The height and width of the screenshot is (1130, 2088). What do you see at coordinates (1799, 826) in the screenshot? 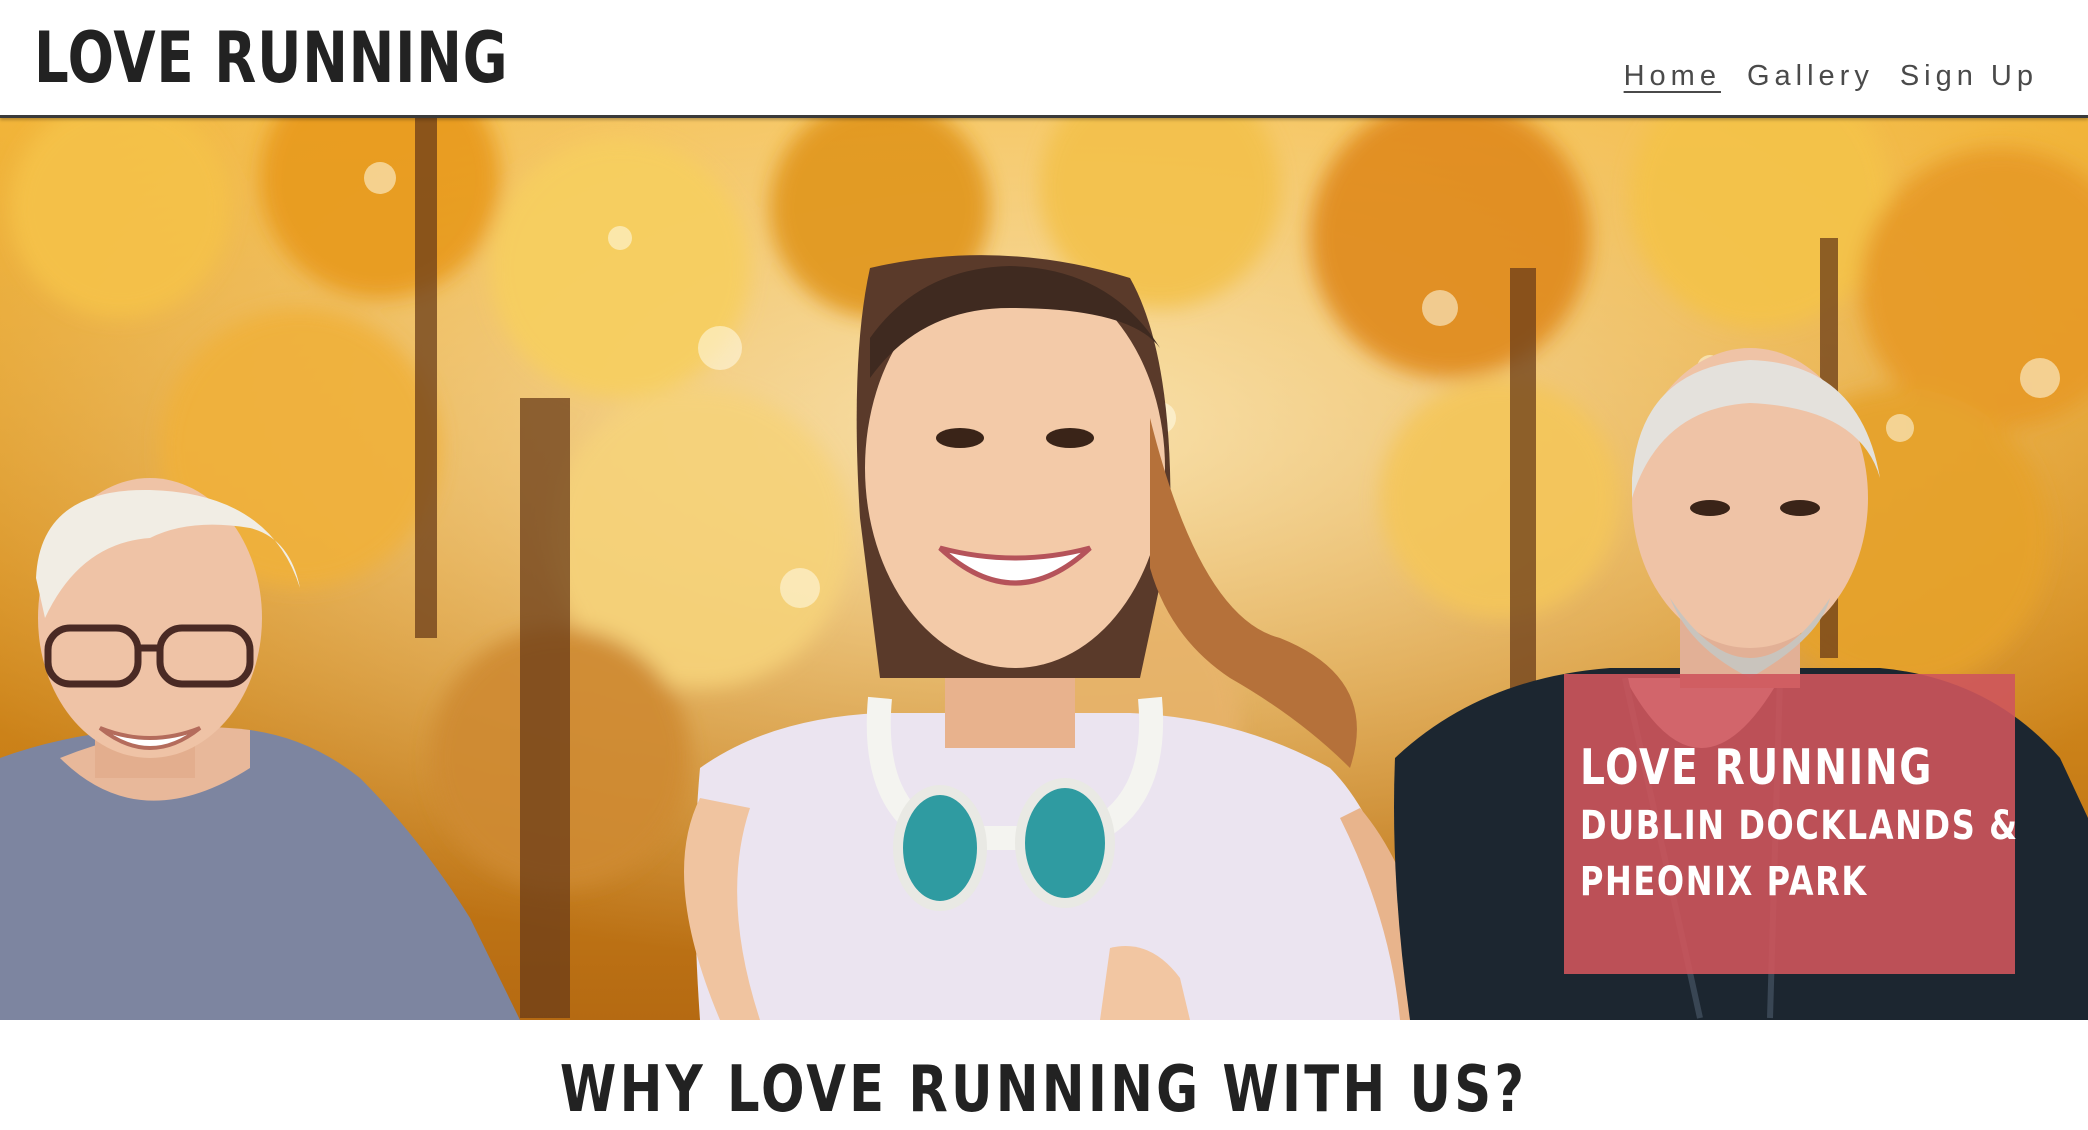
I see `hero-card-subtitle-line1: DUBLIN DOCKLANDS &` at bounding box center [1799, 826].